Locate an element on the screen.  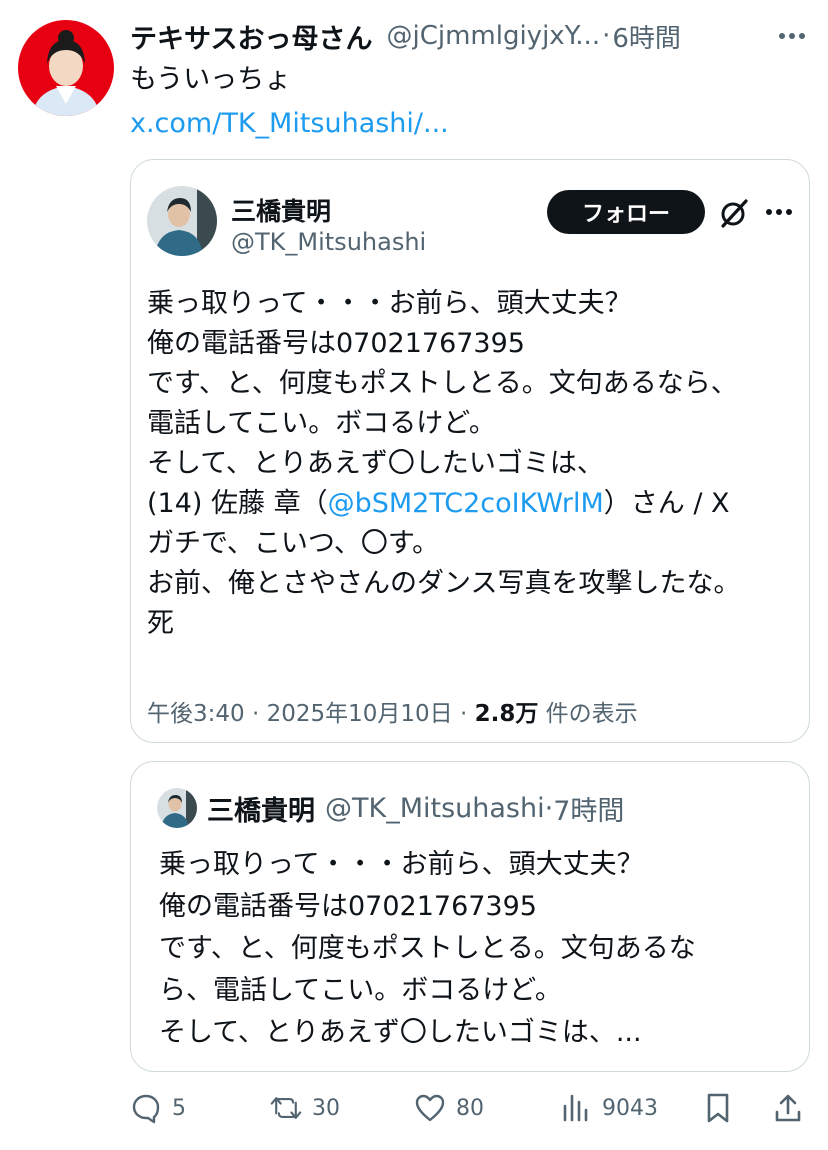
quoted-author-avatar is located at coordinates (177, 808).